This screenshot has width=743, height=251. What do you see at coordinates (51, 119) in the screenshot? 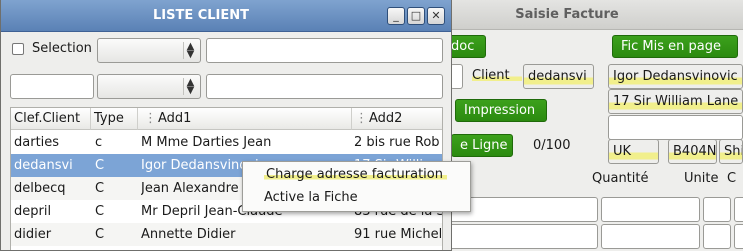
I see `column-header-clef: Clef.Client` at bounding box center [51, 119].